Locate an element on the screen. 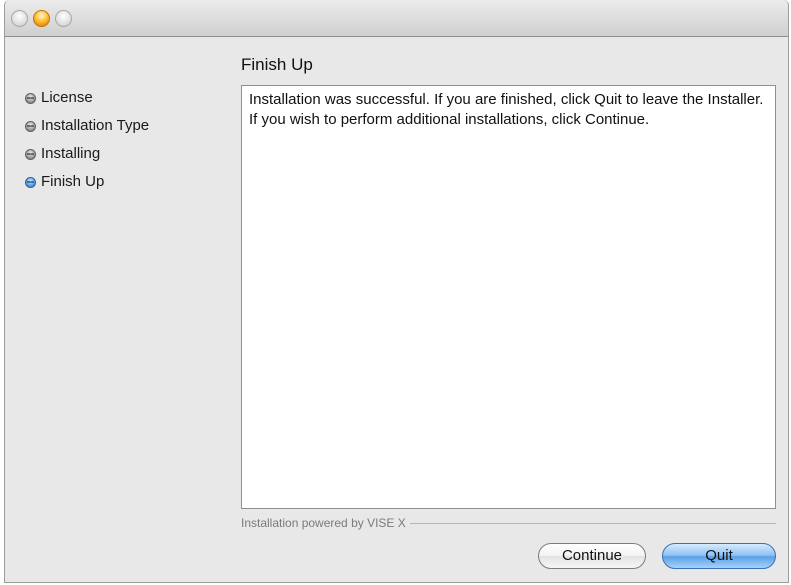  divider is located at coordinates (592, 523).